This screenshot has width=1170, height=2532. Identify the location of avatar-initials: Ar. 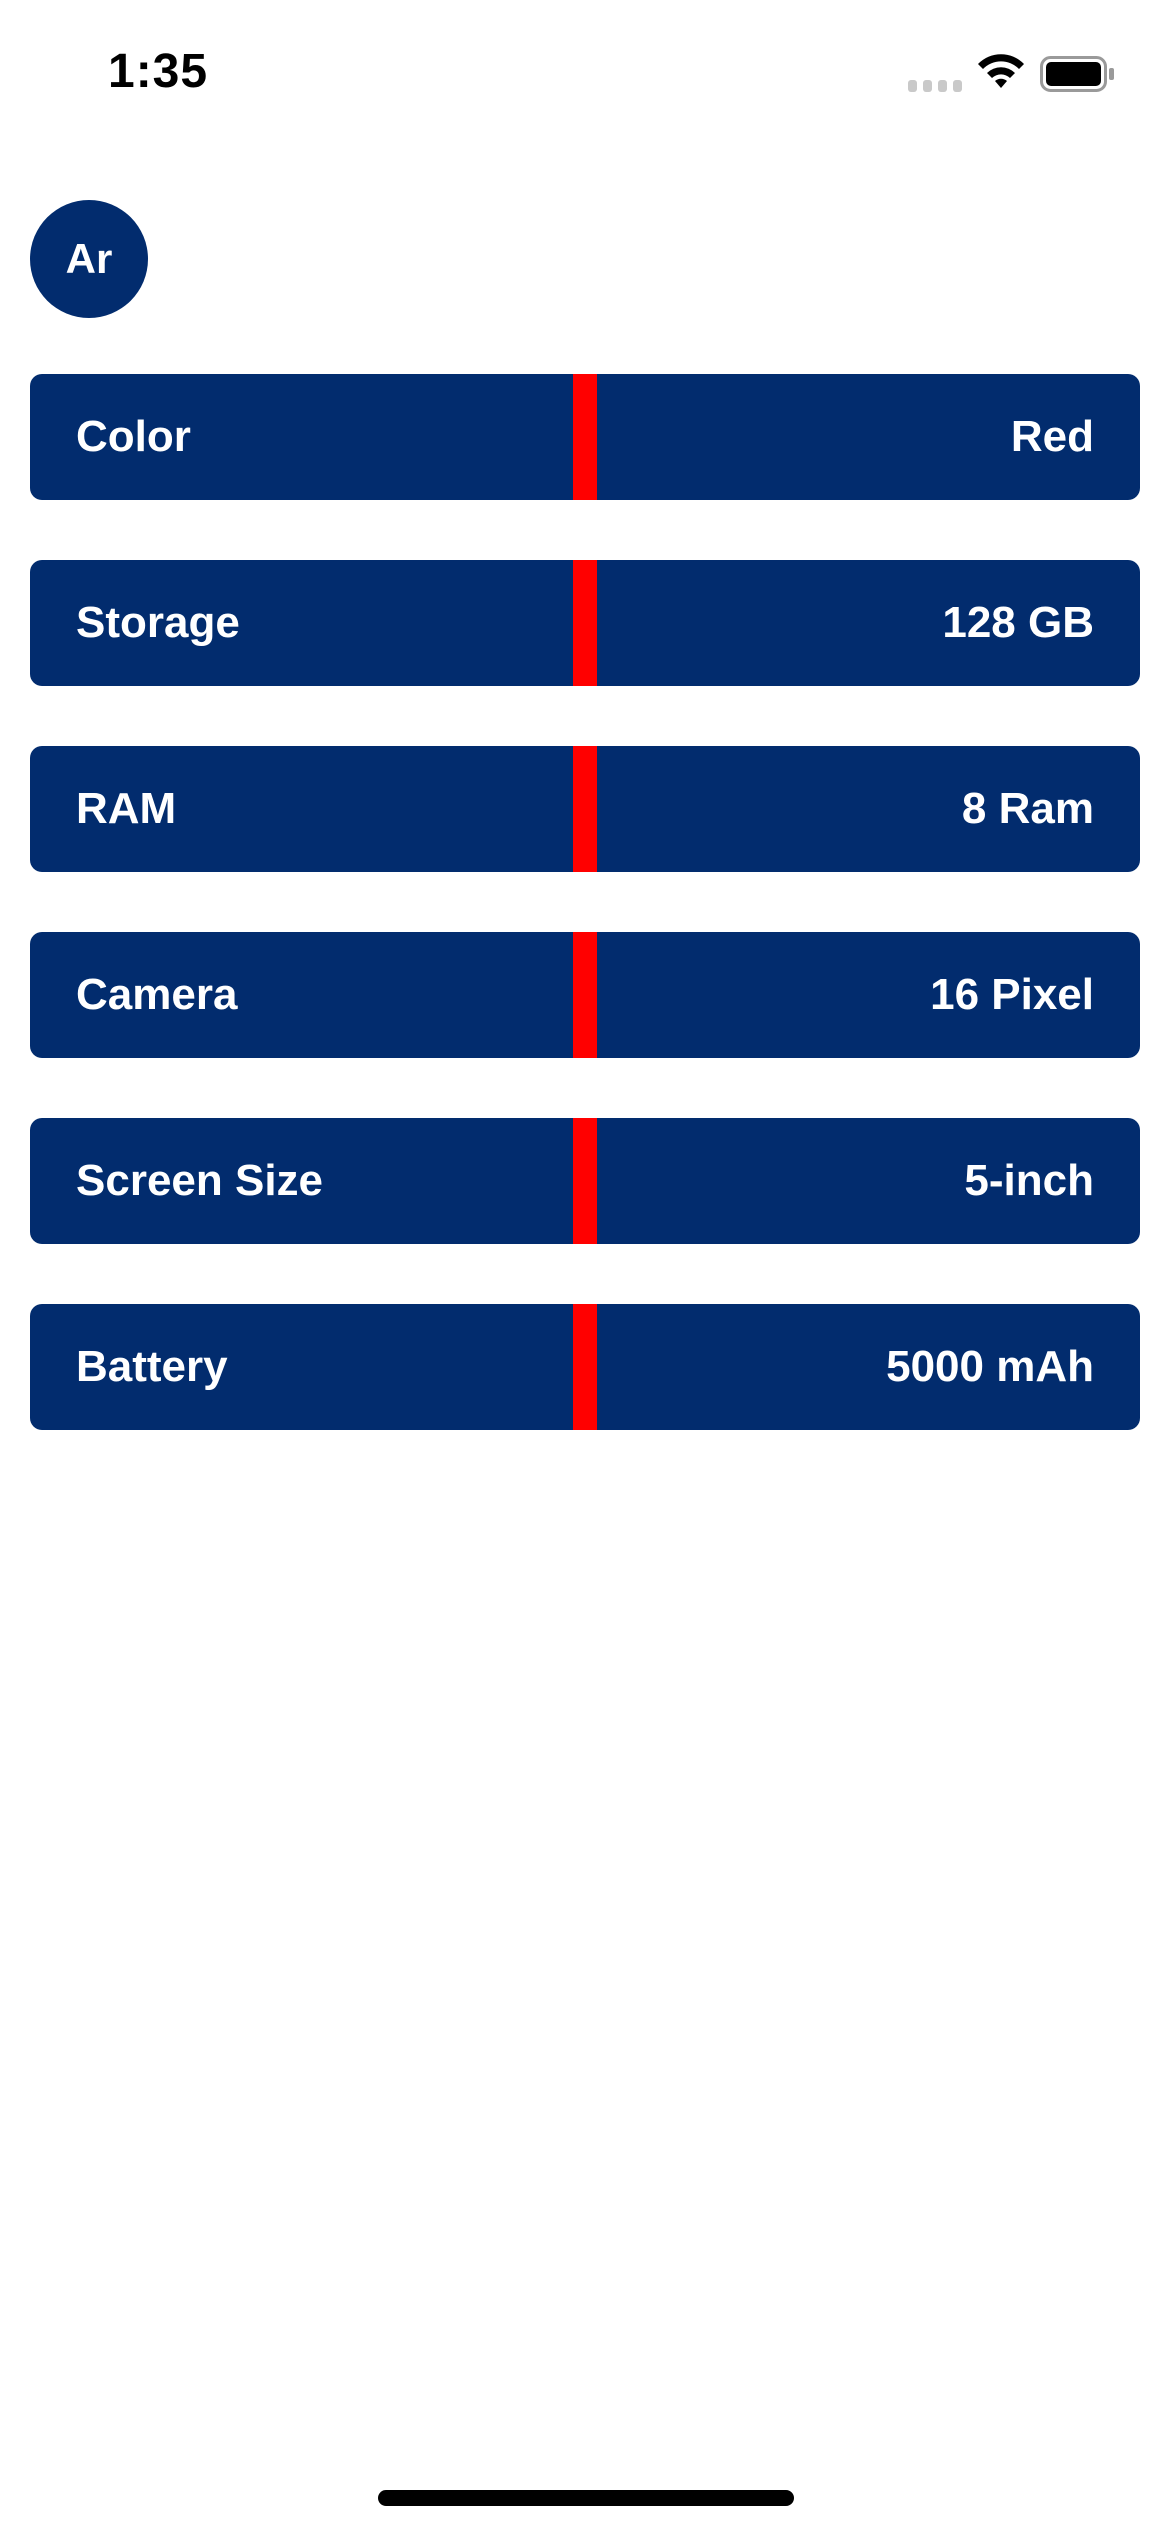
(89, 258).